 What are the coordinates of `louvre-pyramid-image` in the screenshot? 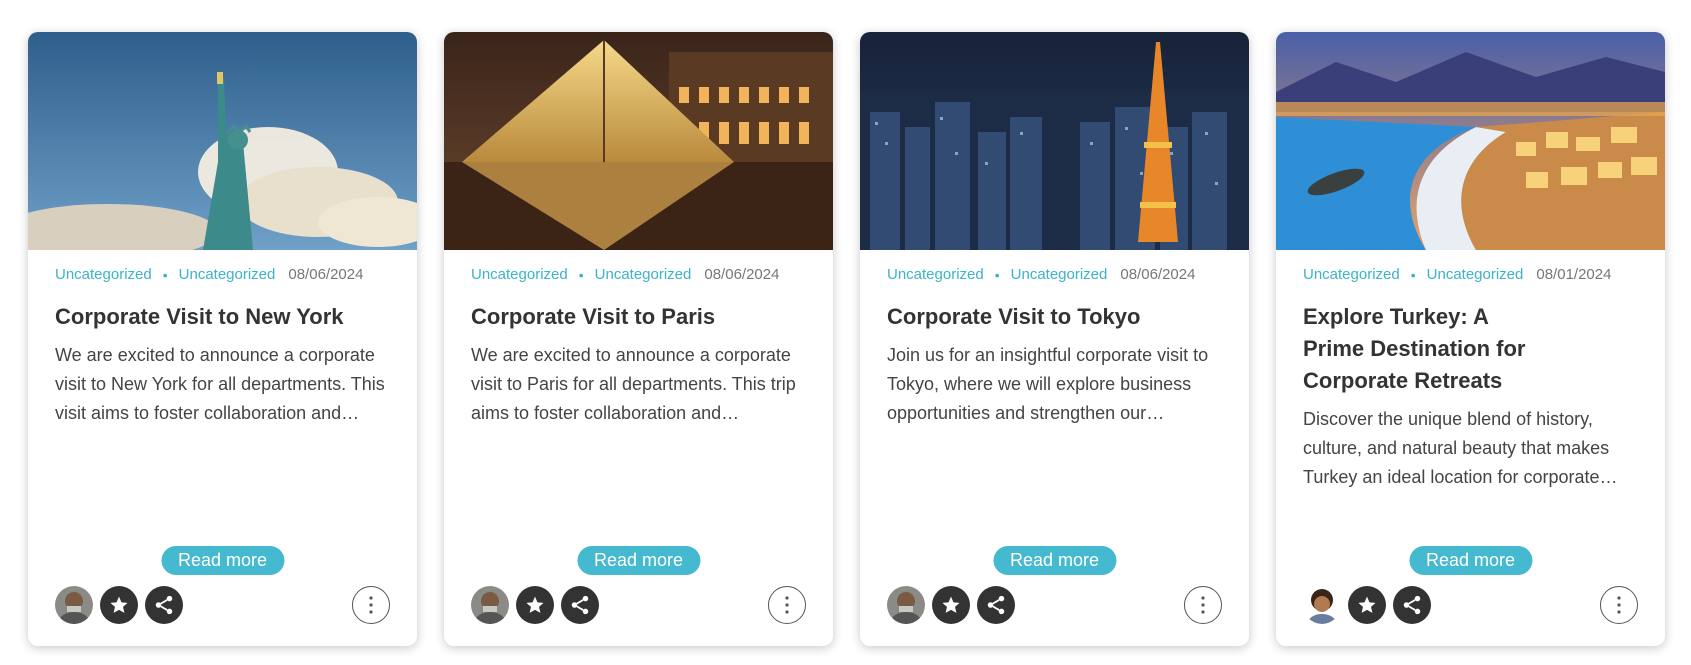 It's located at (638, 141).